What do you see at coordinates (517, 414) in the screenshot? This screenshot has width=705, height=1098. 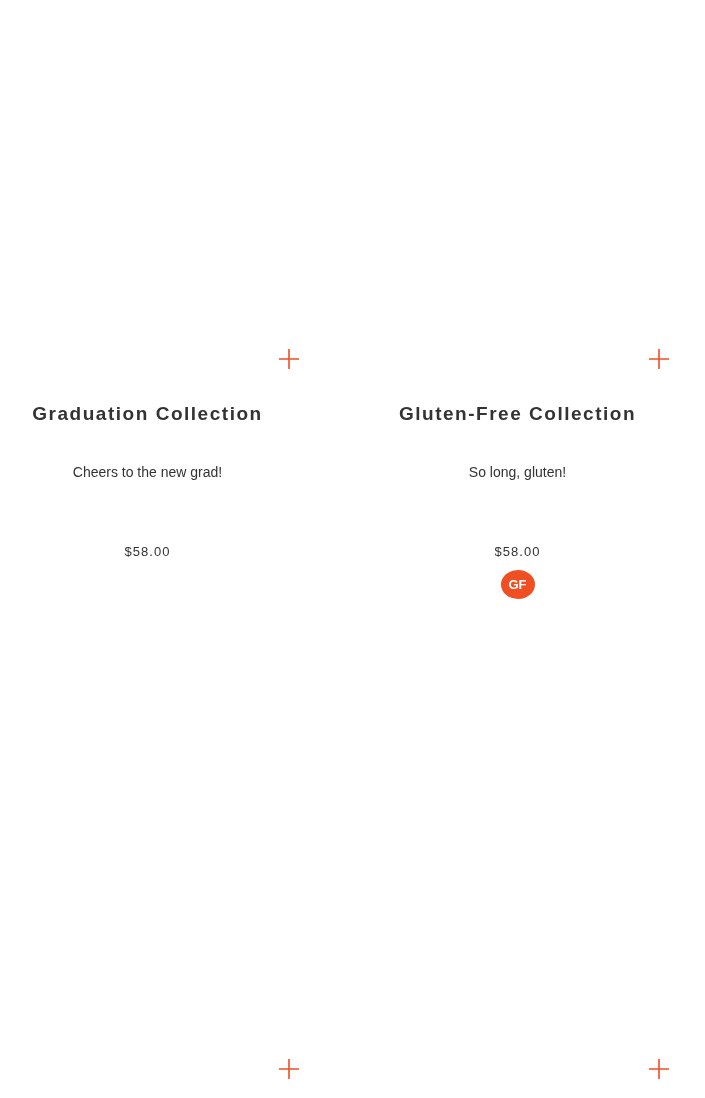 I see `product-title: Gluten-Free Collection` at bounding box center [517, 414].